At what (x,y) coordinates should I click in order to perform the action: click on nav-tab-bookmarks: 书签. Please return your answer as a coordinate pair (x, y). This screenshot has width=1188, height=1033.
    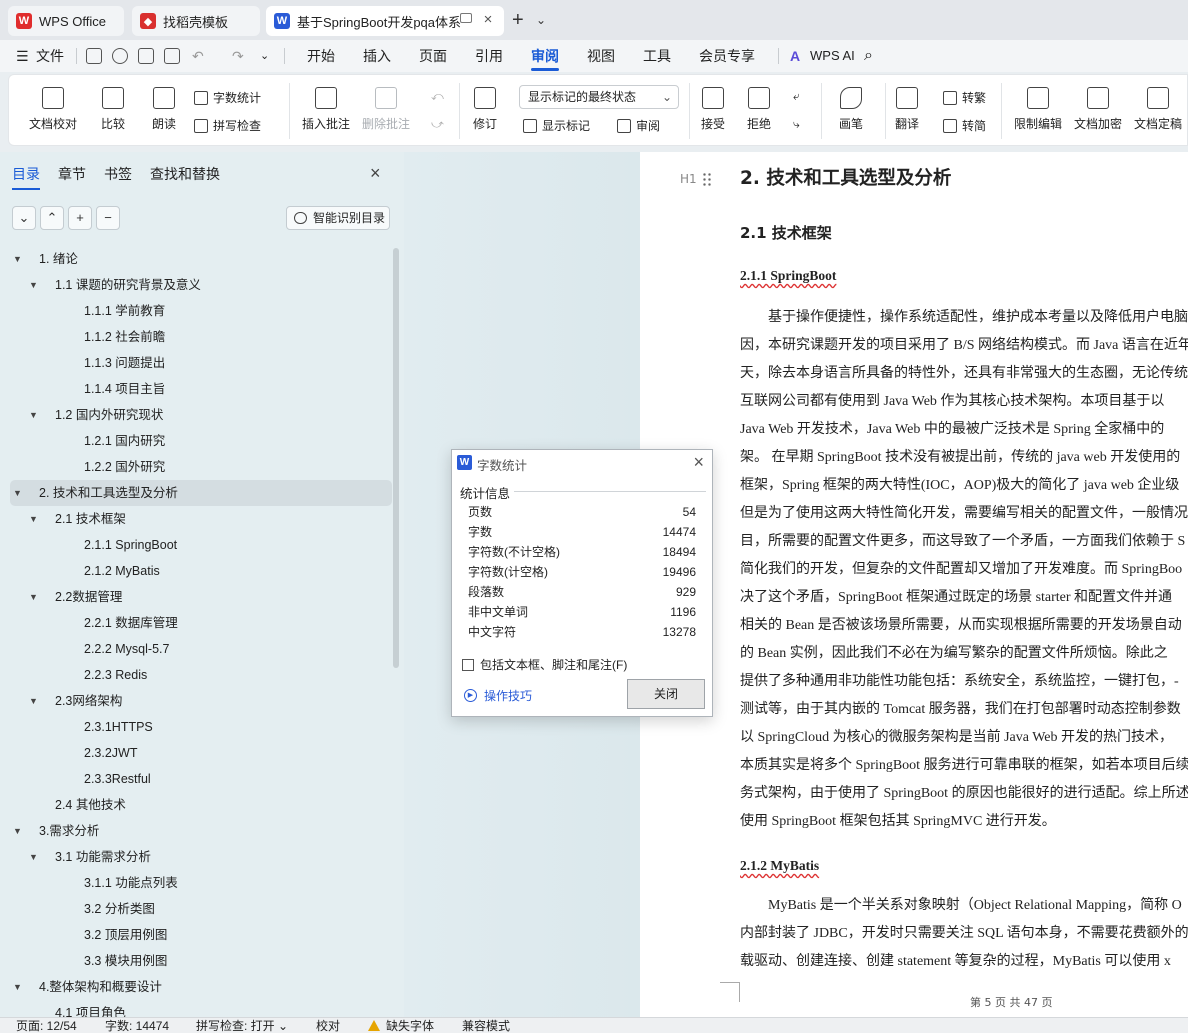
    Looking at the image, I should click on (118, 174).